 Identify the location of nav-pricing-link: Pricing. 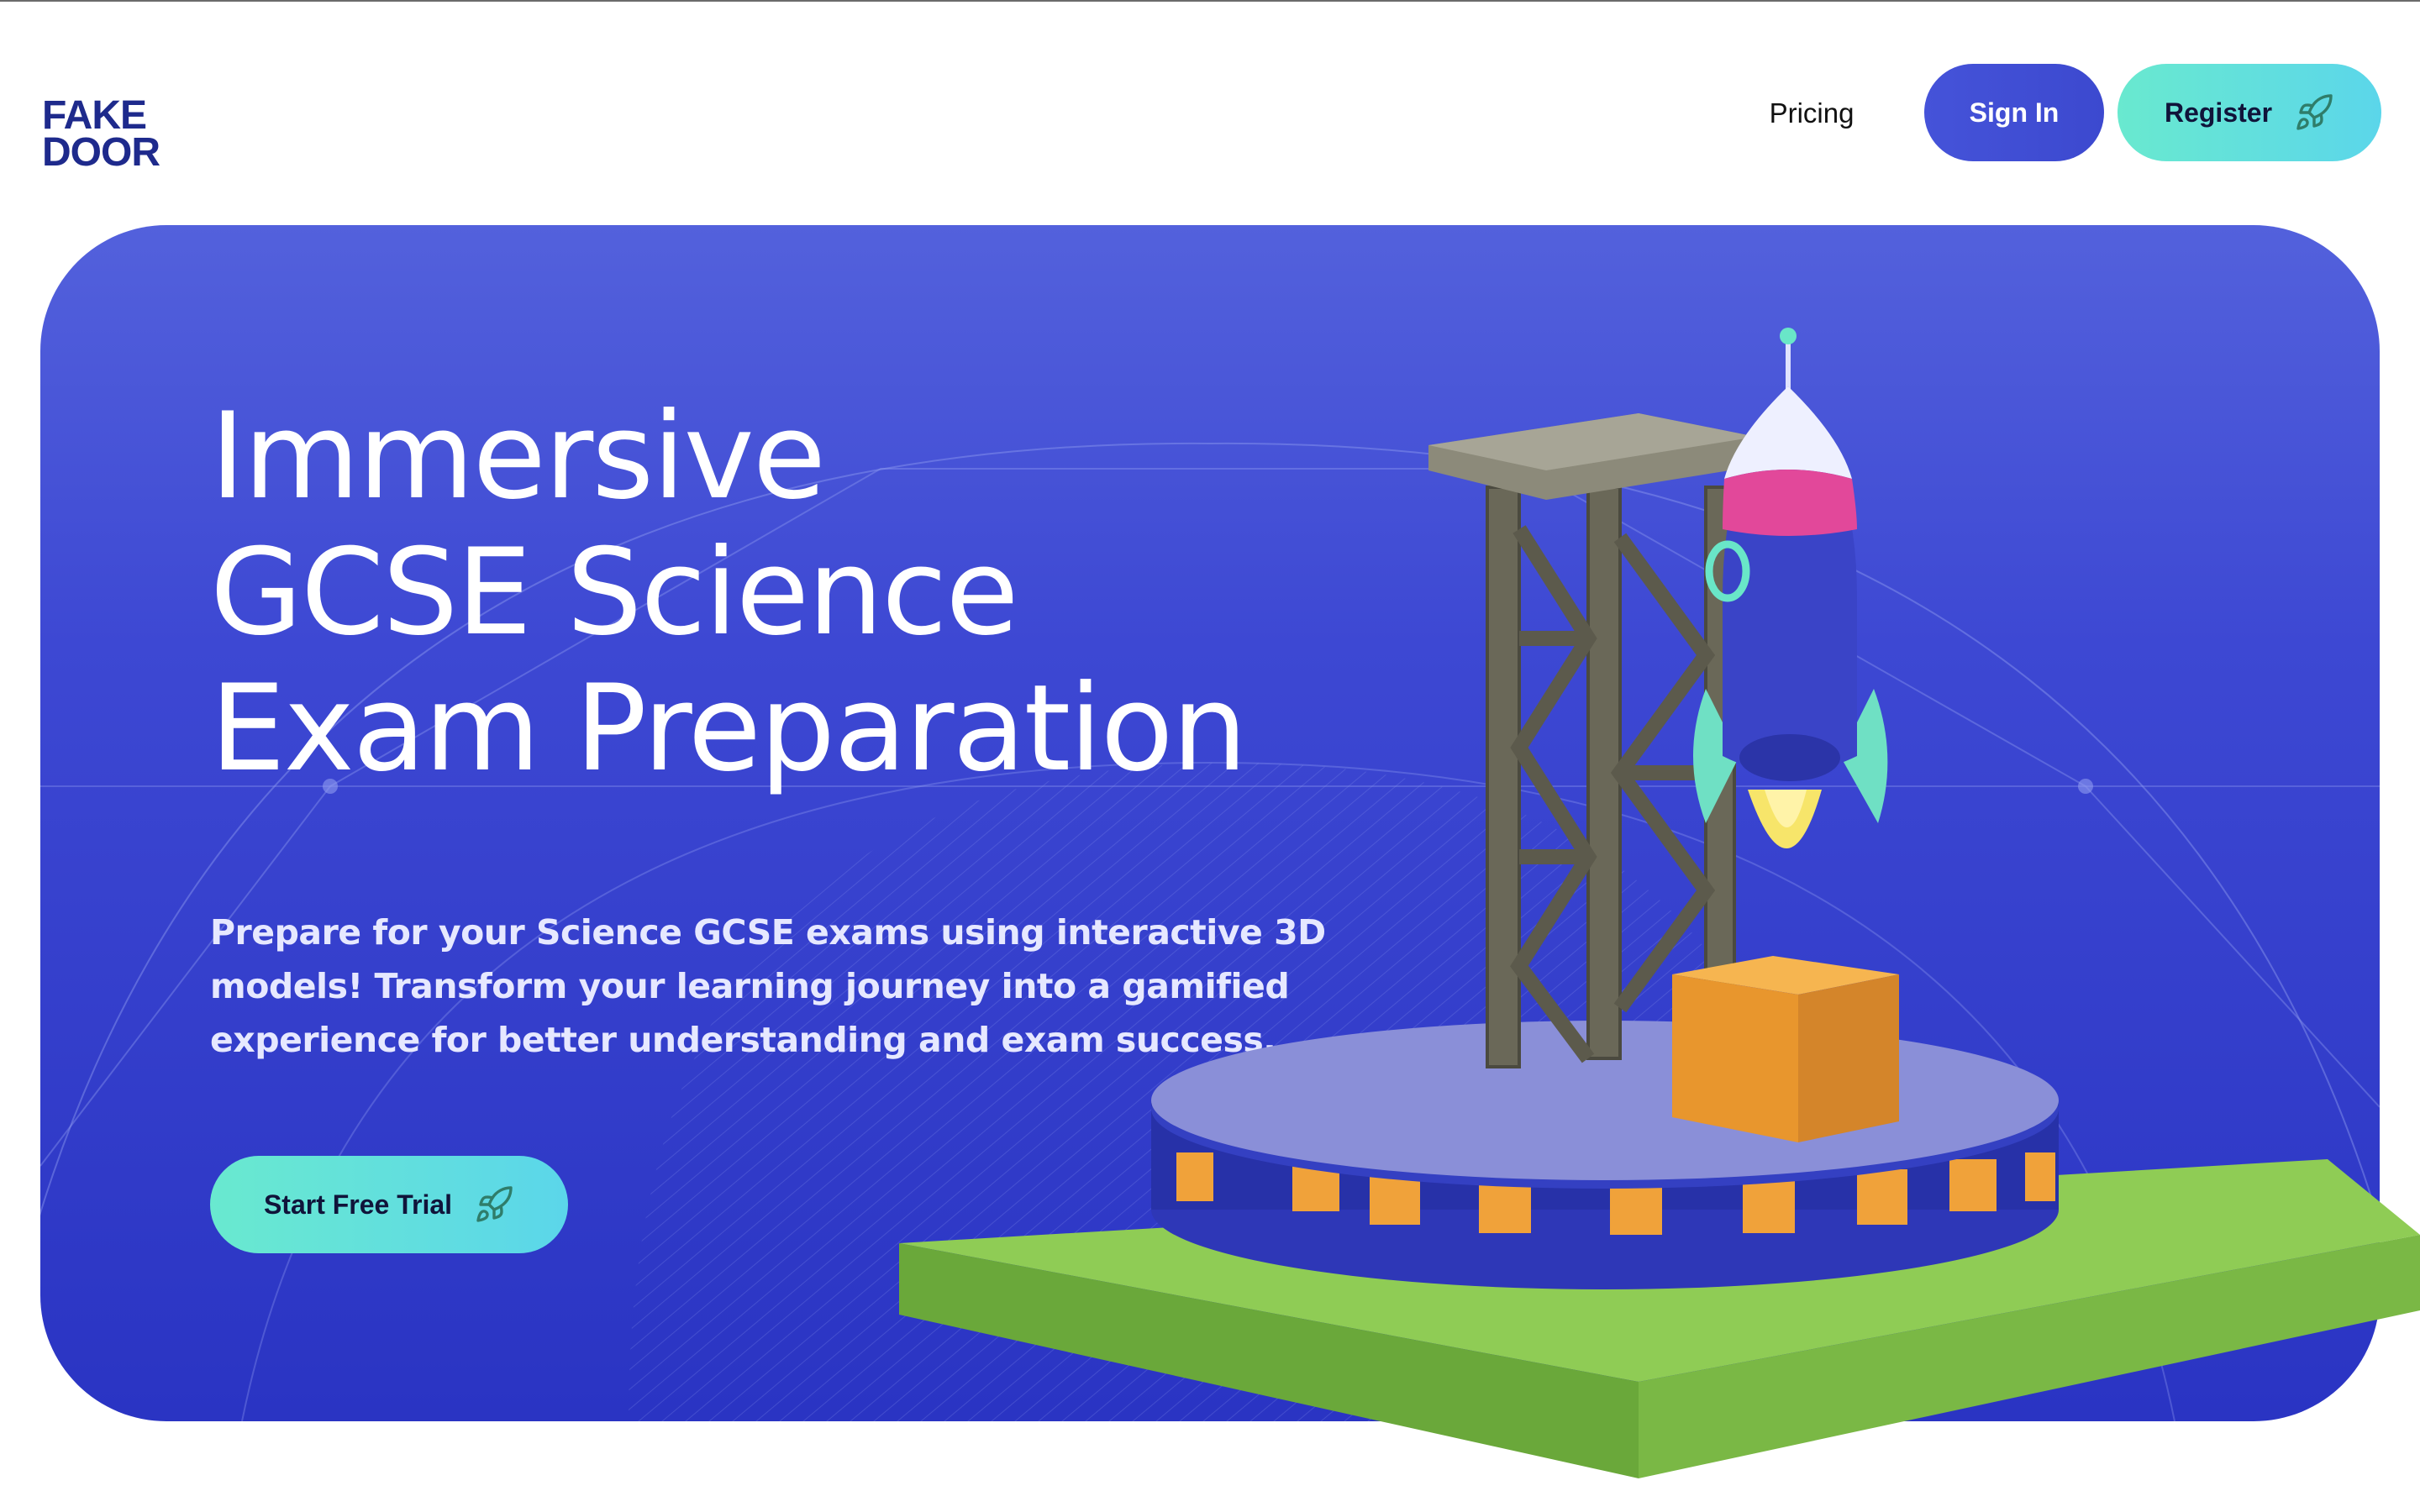
(1811, 113).